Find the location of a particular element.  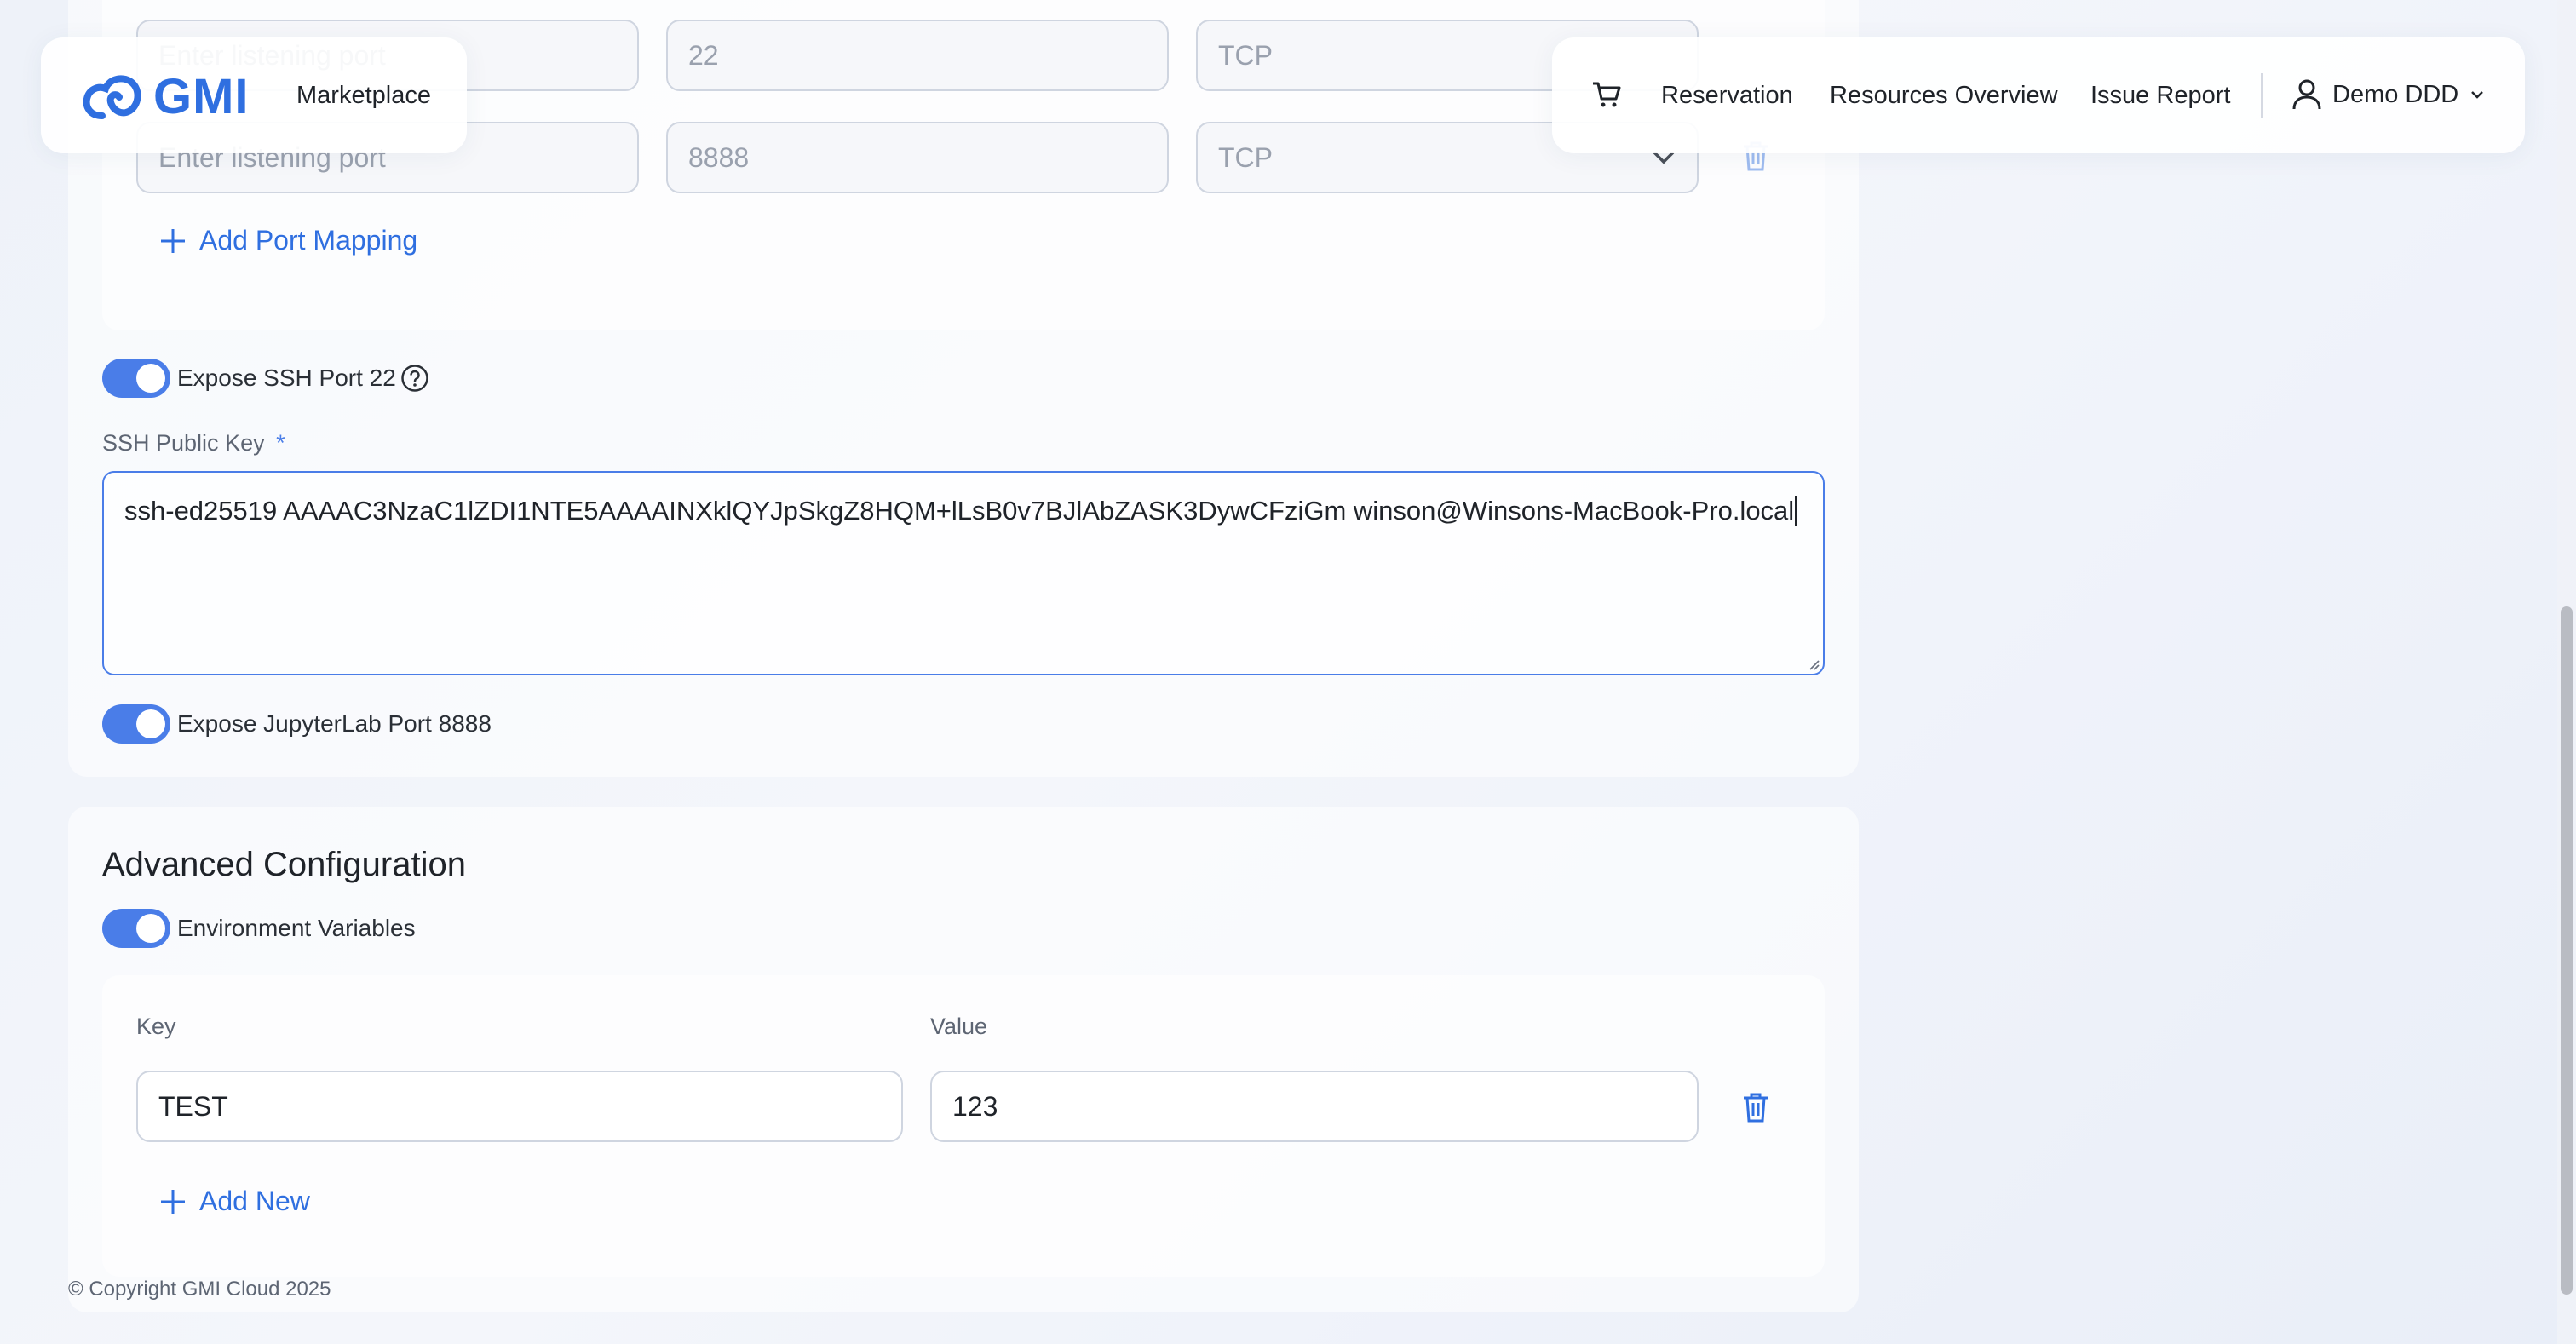

logo-text: GMI is located at coordinates (202, 96).